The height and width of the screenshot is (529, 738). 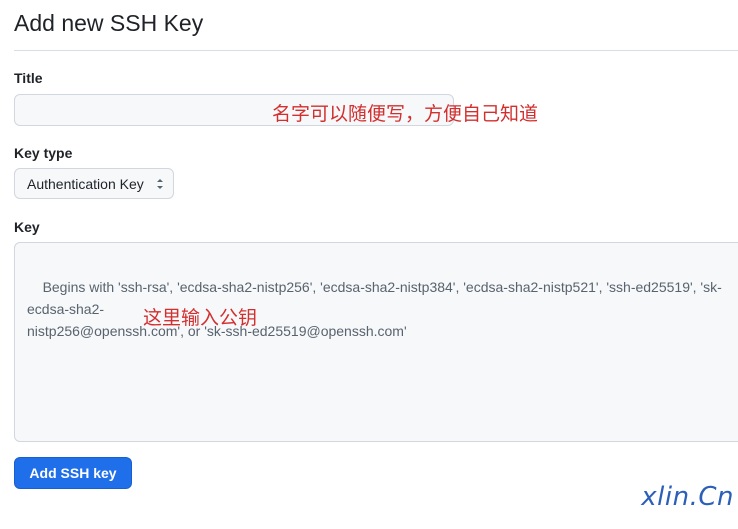 I want to click on key-type-label: Key type, so click(x=43, y=153).